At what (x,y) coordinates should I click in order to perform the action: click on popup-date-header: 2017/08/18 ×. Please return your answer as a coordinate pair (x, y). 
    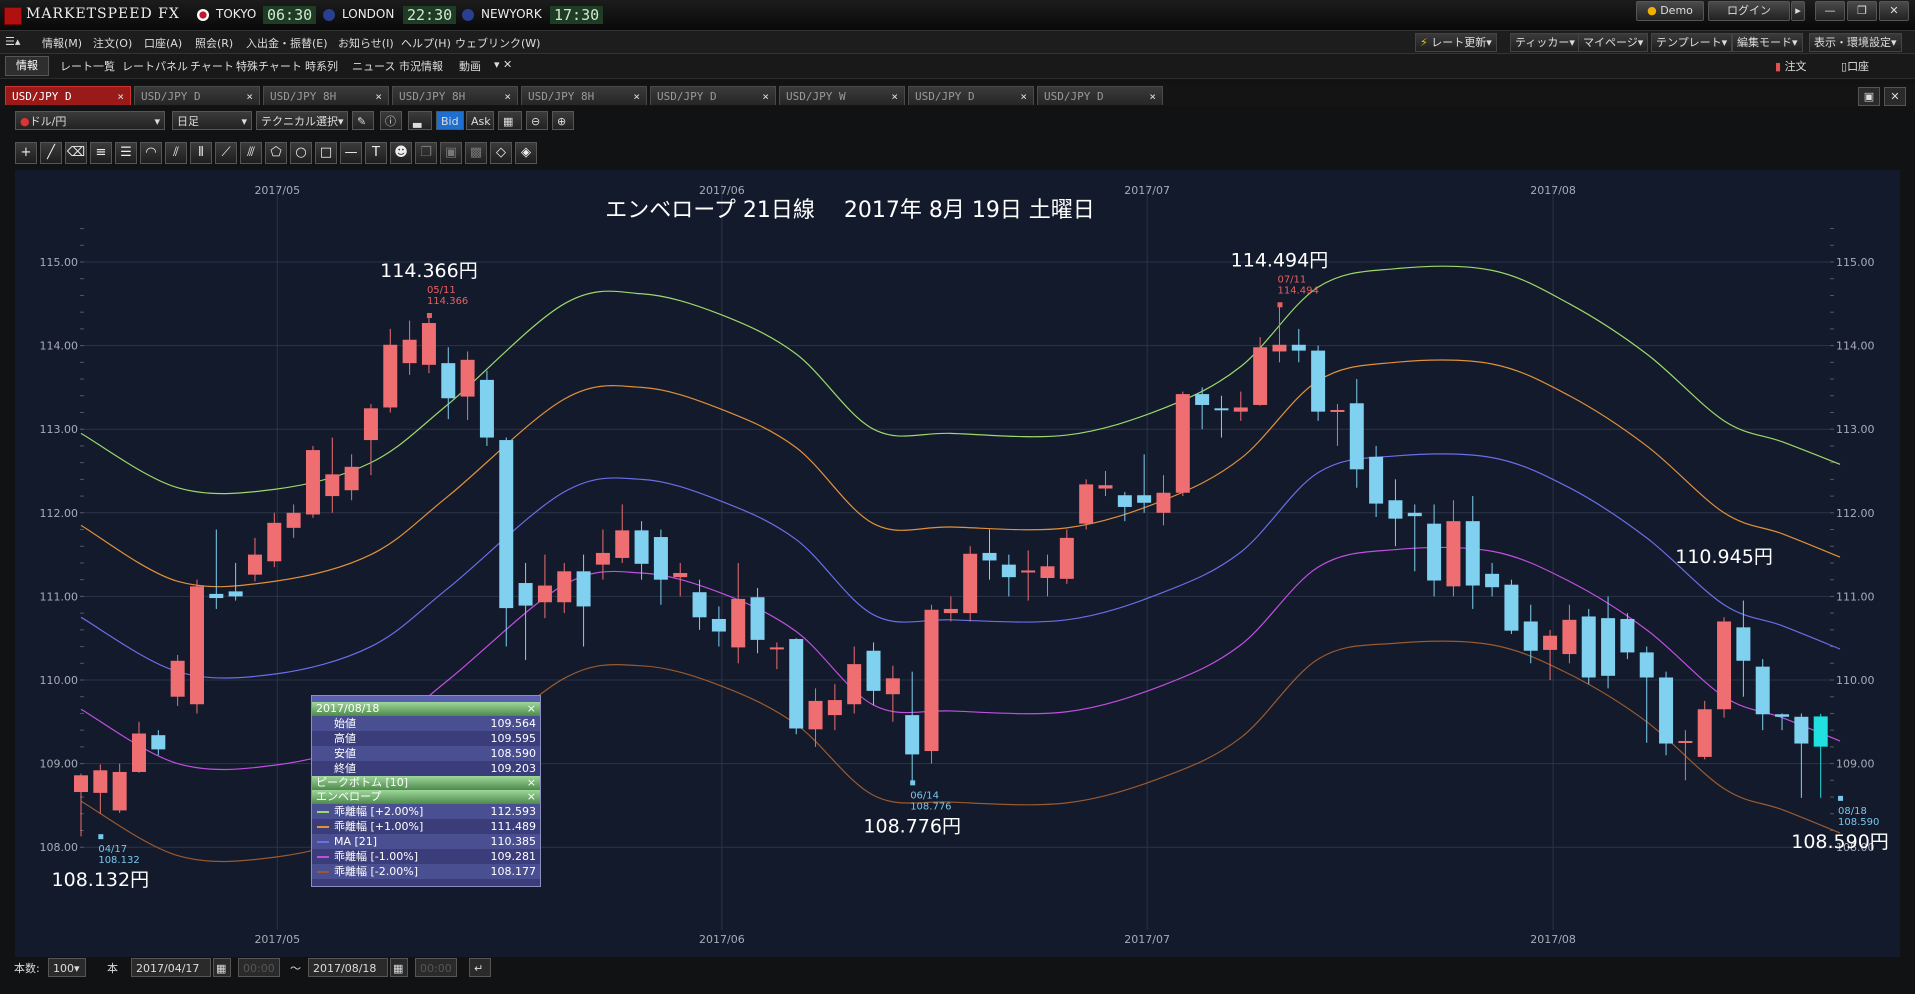
    Looking at the image, I should click on (426, 709).